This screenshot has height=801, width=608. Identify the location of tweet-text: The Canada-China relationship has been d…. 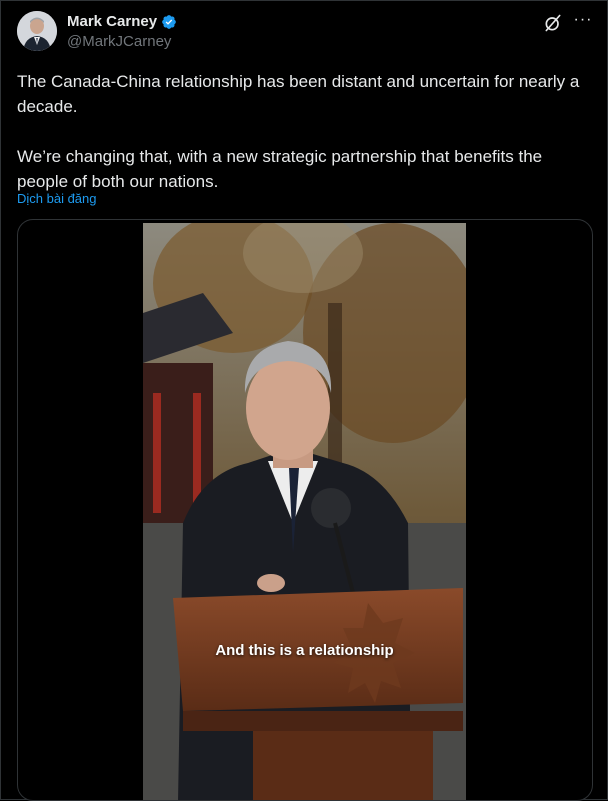
(305, 131).